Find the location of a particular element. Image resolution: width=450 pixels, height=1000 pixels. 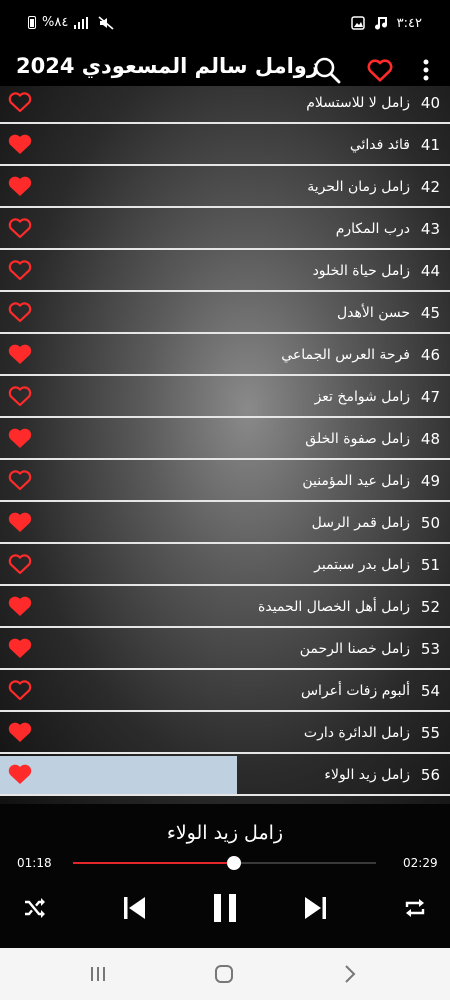

system-nav-bar is located at coordinates (225, 974).